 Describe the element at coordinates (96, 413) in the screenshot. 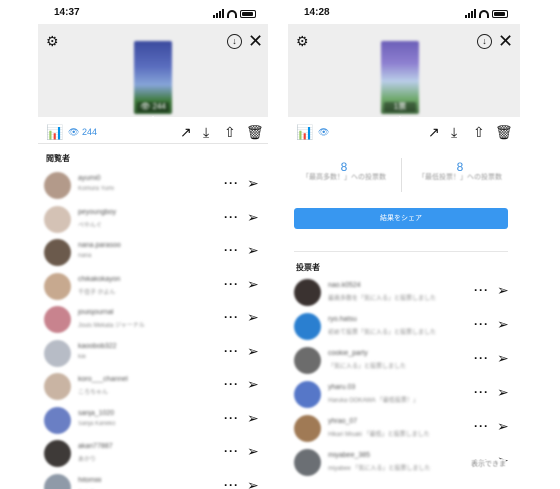

I see `username: sanja_1020` at that location.